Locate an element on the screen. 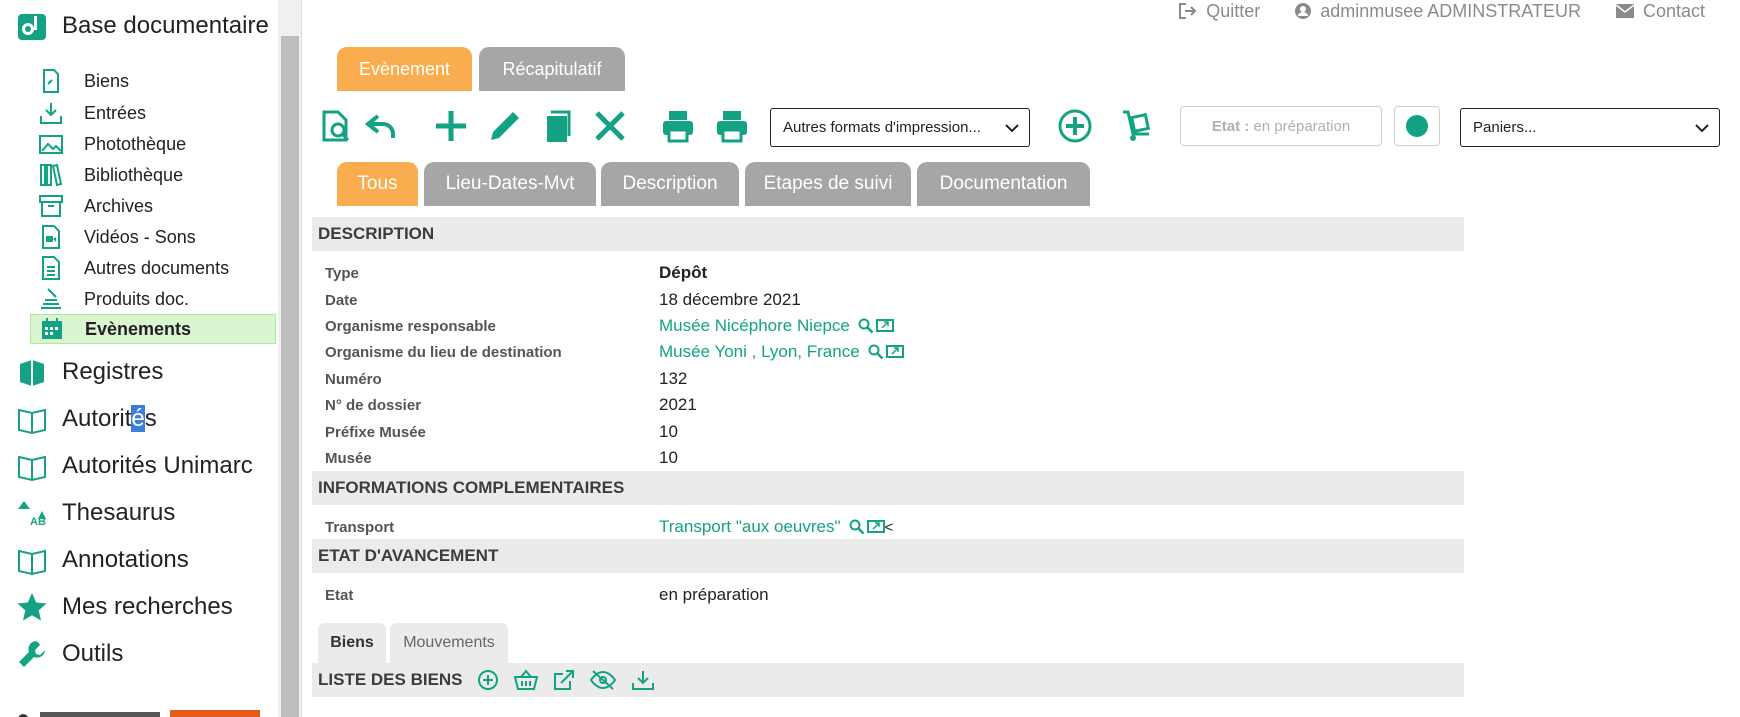  sidebar-item-label: Mes recherches is located at coordinates (147, 606).